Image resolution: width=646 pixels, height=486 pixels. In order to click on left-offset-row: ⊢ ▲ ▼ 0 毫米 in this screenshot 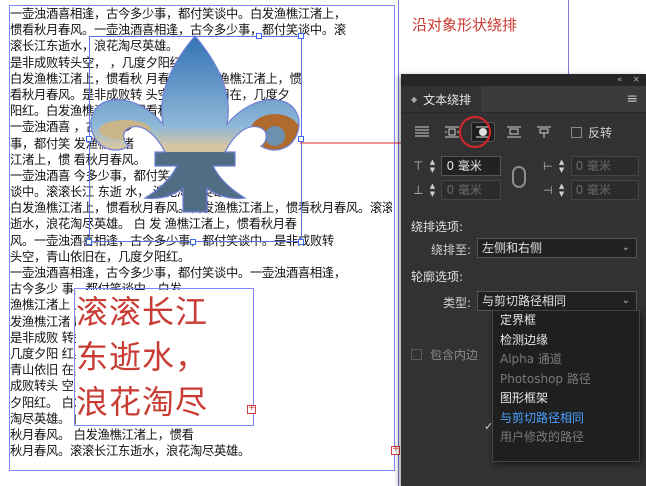, I will do `click(591, 166)`.